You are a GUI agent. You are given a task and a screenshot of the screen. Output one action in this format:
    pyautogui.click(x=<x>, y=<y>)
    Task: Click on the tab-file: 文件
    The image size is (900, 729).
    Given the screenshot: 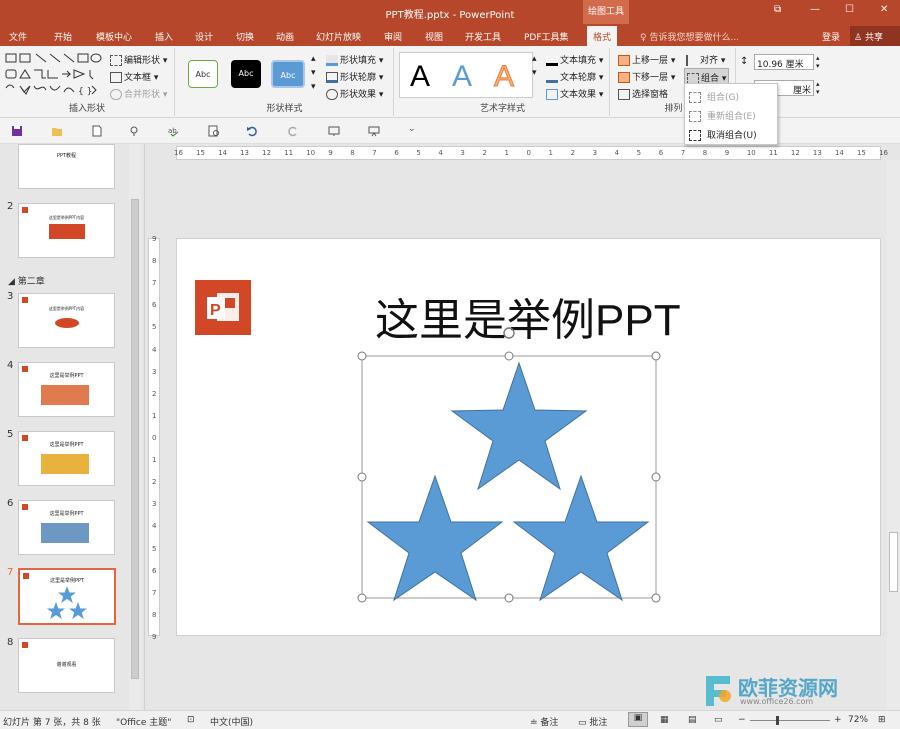 What is the action you would take?
    pyautogui.click(x=18, y=36)
    